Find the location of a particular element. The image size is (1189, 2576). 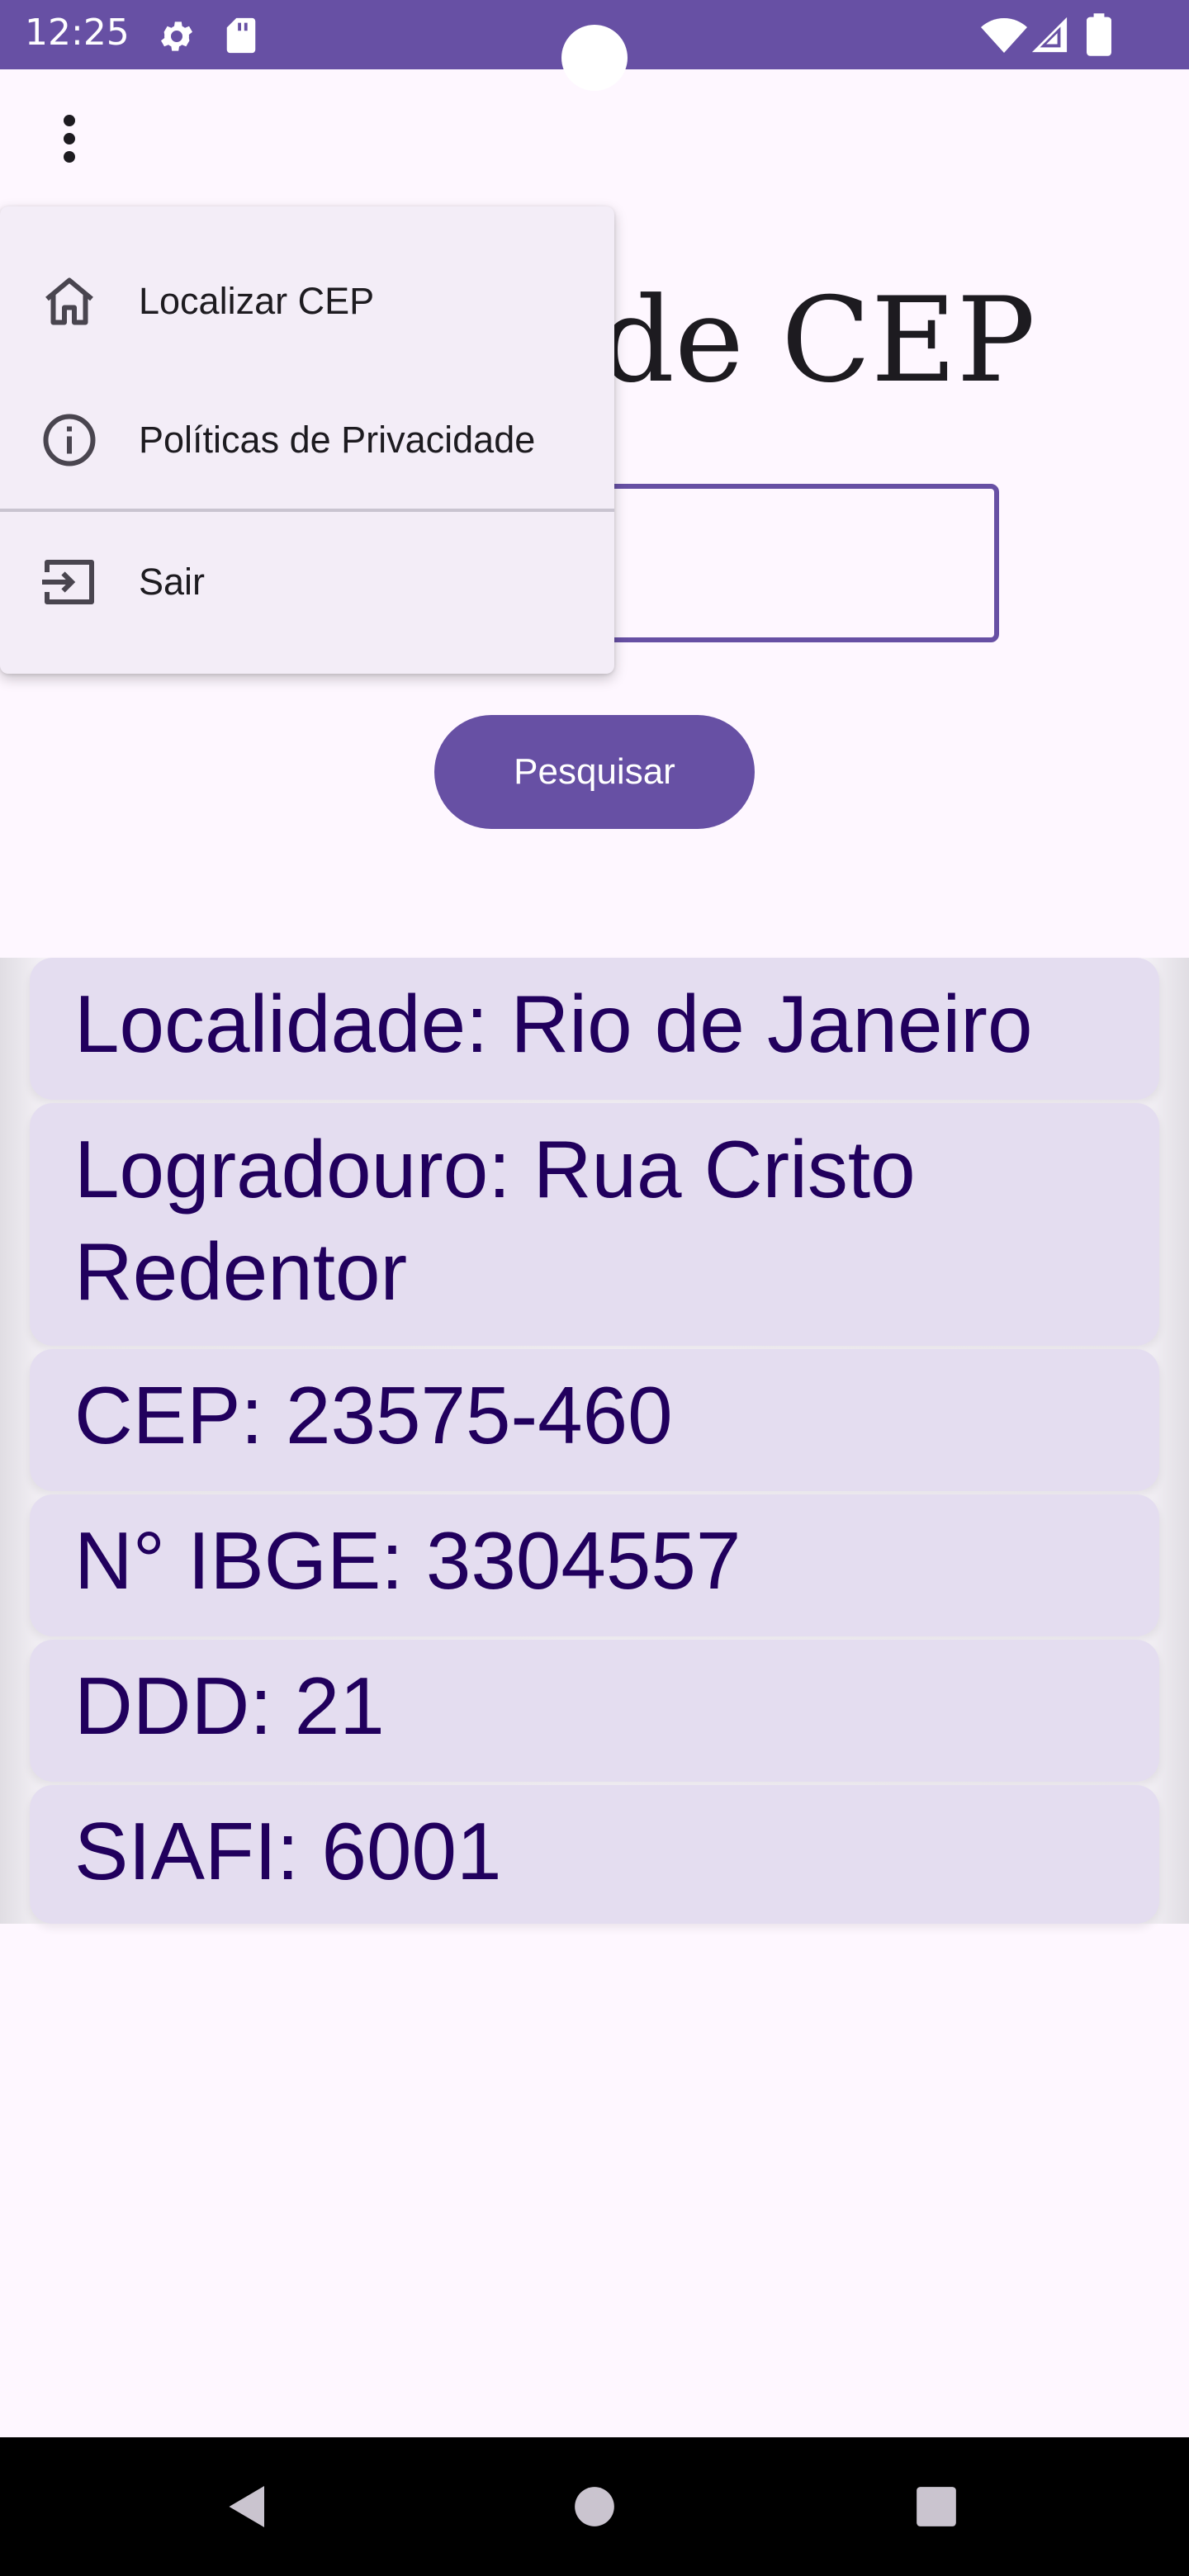

home-circle-icon is located at coordinates (594, 2506).